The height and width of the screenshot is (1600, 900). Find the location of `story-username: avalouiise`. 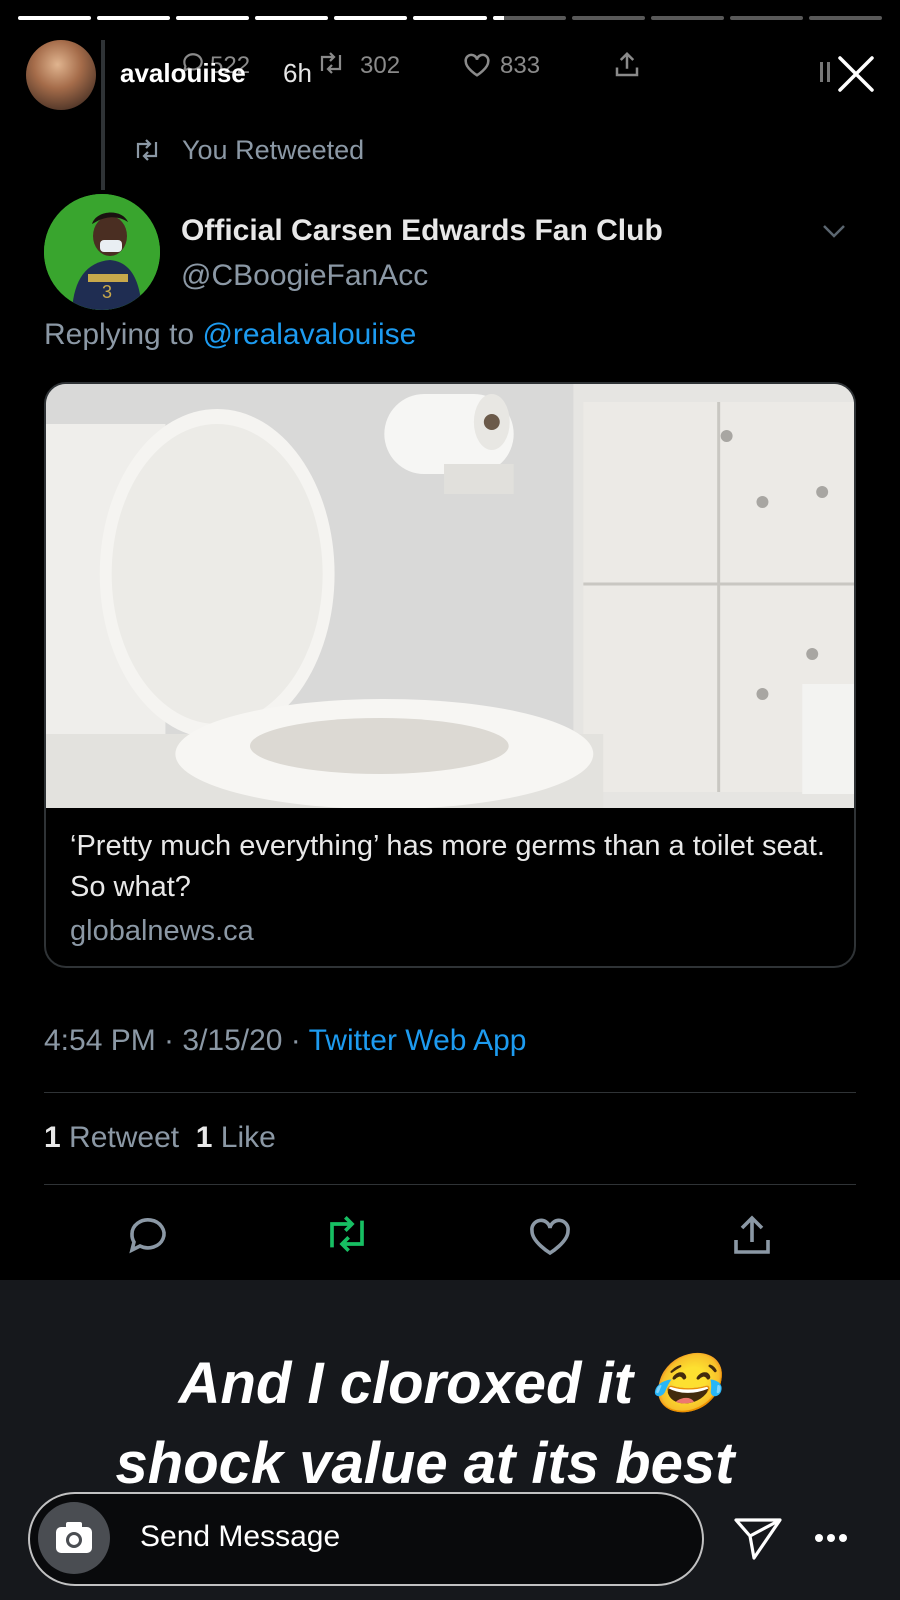

story-username: avalouiise is located at coordinates (183, 73).